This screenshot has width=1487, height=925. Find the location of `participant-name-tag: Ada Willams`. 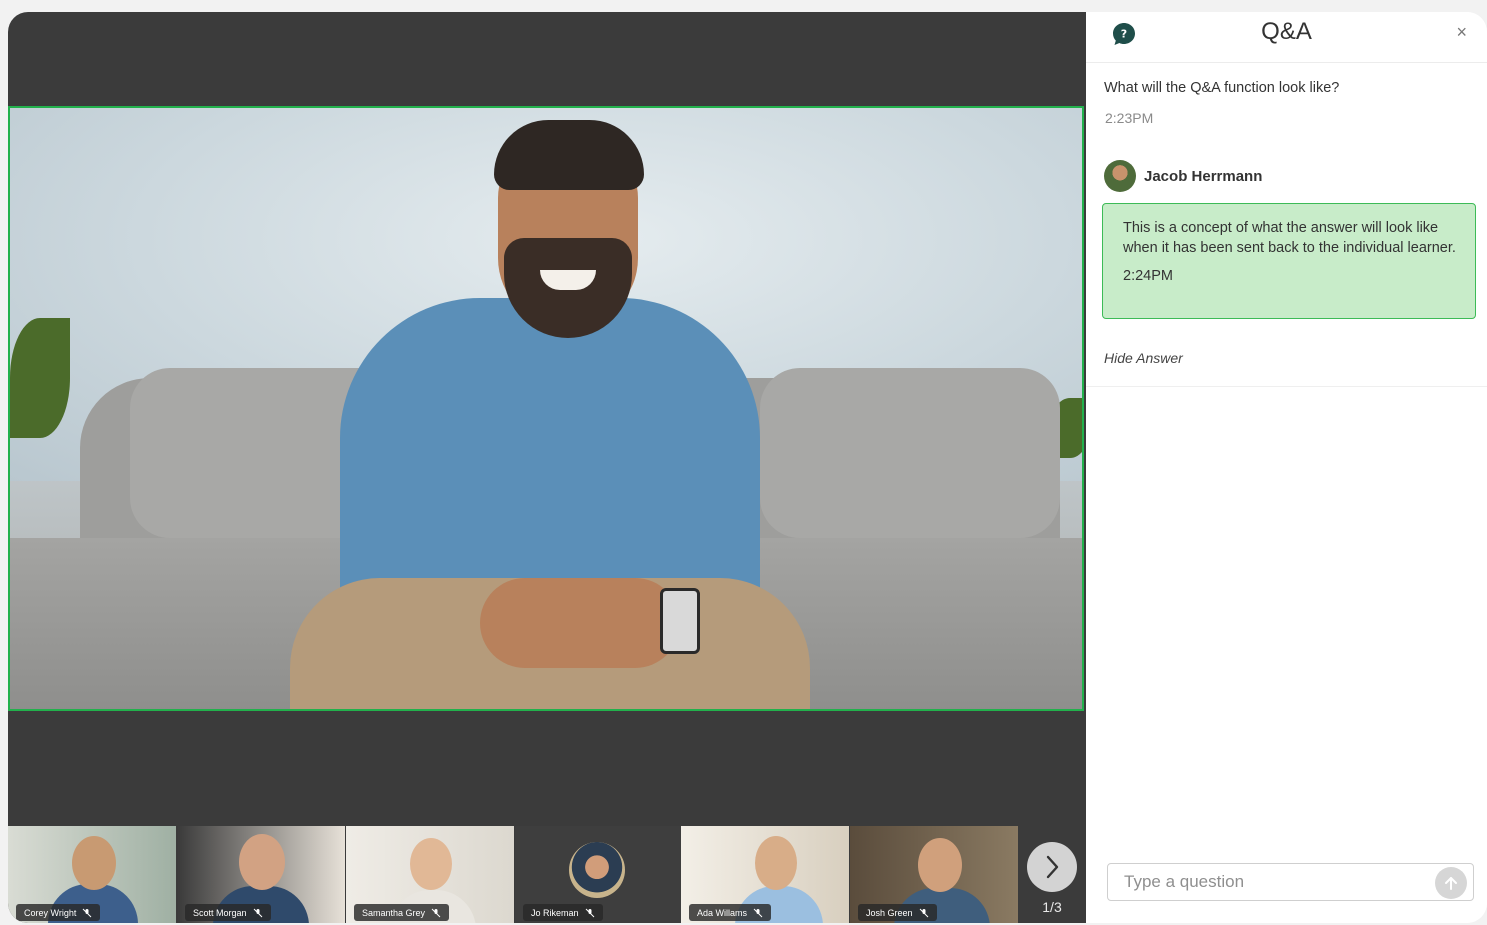

participant-name-tag: Ada Willams is located at coordinates (730, 912).